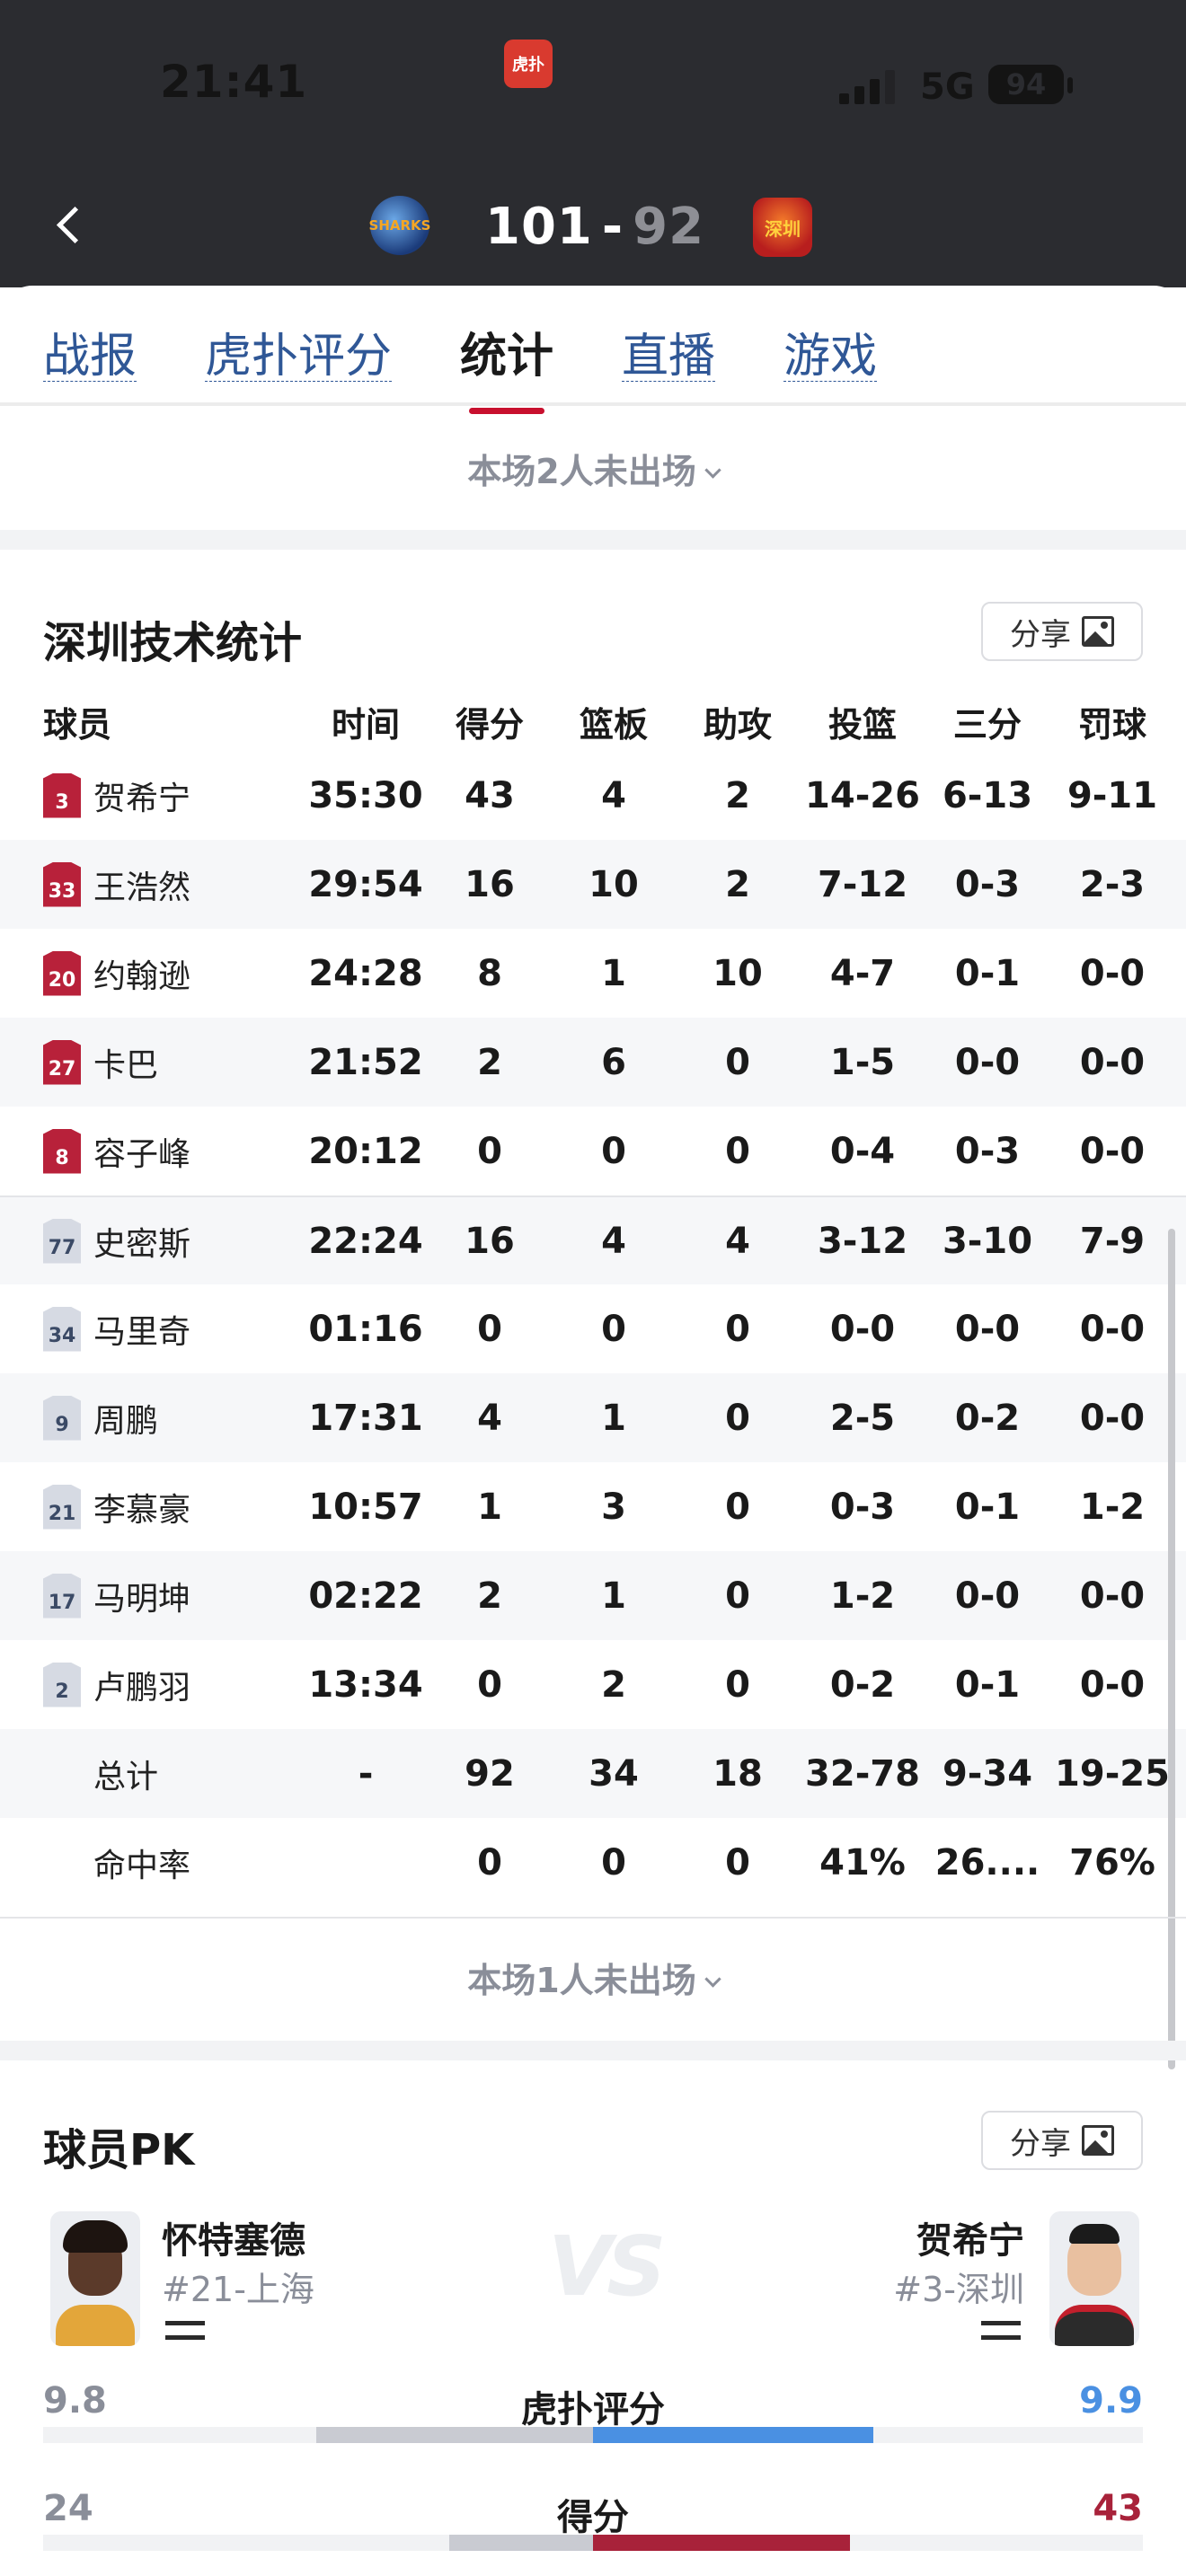 This screenshot has height=2576, width=1186. What do you see at coordinates (1001, 2331) in the screenshot?
I see `swap-player-right-icon` at bounding box center [1001, 2331].